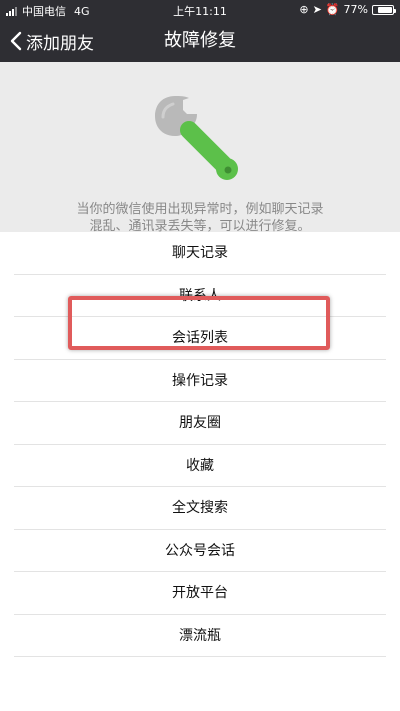  Describe the element at coordinates (200, 508) in the screenshot. I see `list-item-full-text-search: 全文搜索` at that location.